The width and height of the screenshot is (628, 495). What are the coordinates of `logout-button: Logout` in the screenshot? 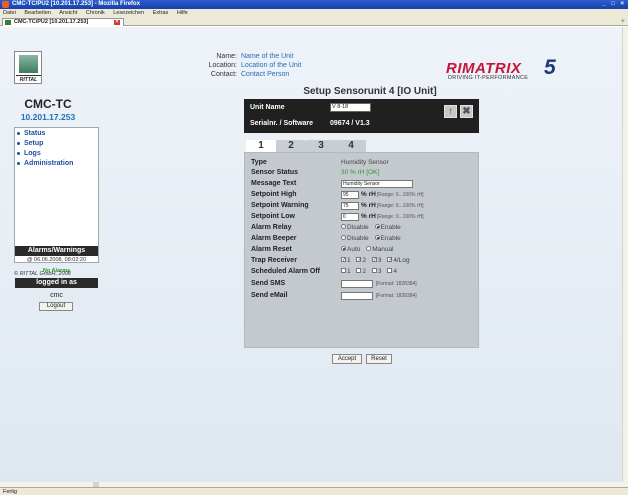 It's located at (56, 306).